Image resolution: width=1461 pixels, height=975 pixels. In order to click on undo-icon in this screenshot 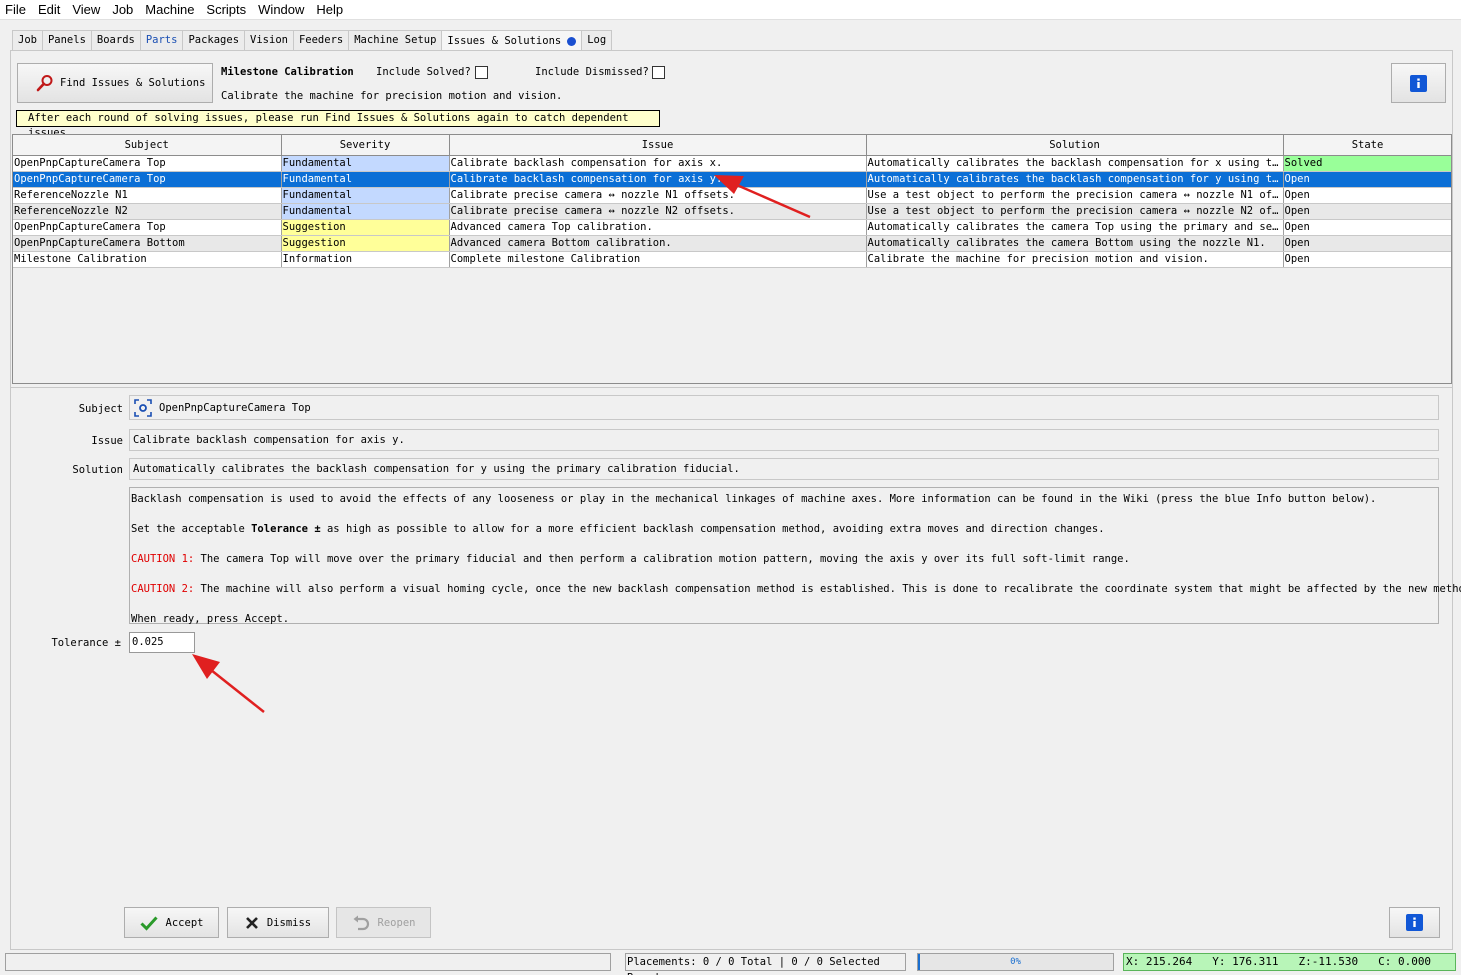, I will do `click(361, 922)`.